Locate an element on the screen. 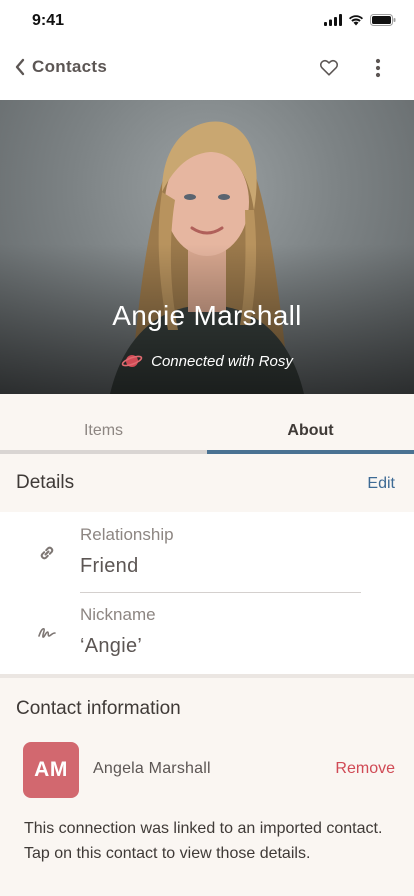  relationship-label: Relationship is located at coordinates (127, 534).